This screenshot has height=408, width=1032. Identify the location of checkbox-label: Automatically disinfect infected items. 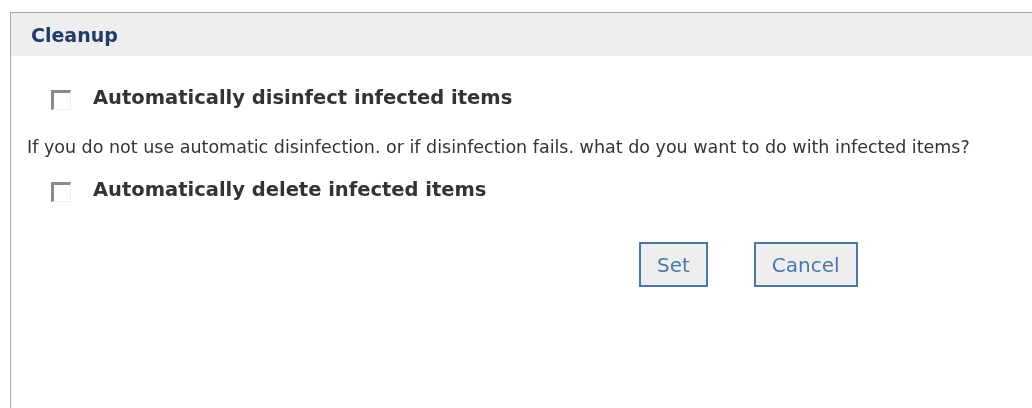
(303, 97).